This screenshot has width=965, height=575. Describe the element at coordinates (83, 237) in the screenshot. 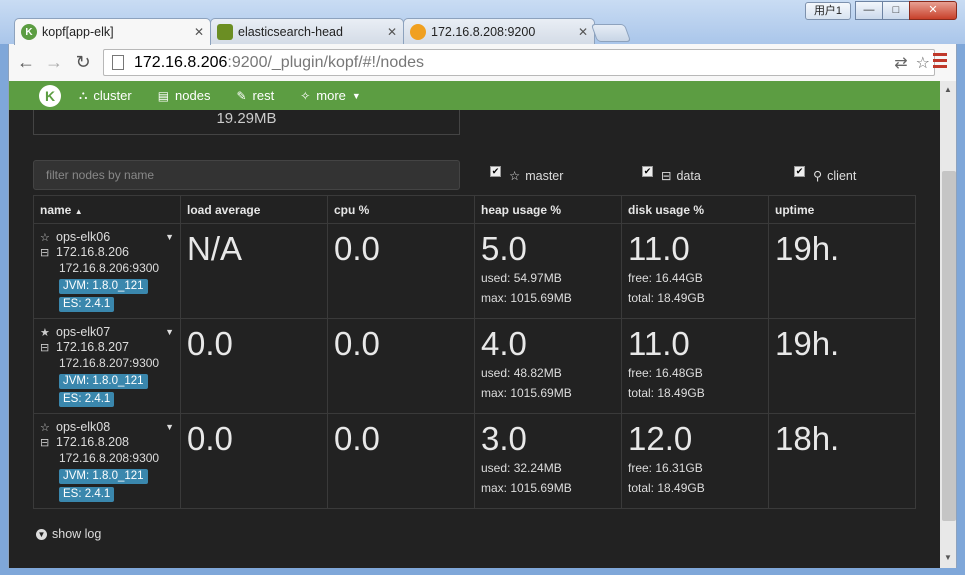

I see `node-name: ops-elk06` at that location.